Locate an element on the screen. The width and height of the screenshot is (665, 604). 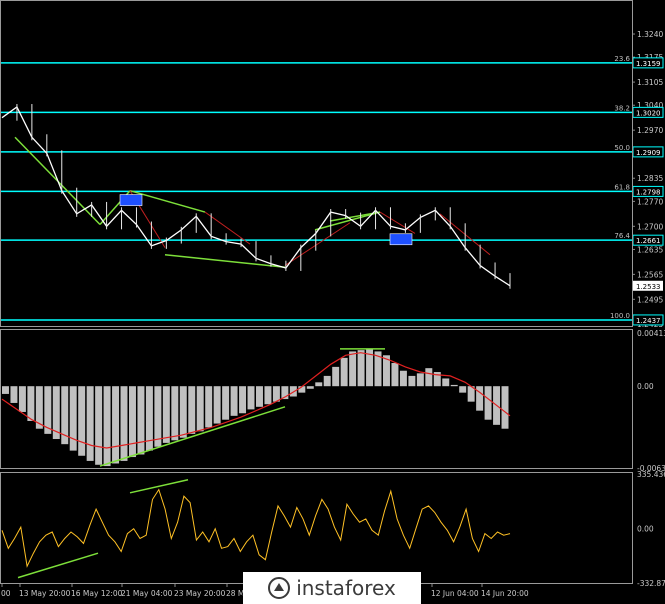
current-price-value: 1.2533 is located at coordinates (648, 287).